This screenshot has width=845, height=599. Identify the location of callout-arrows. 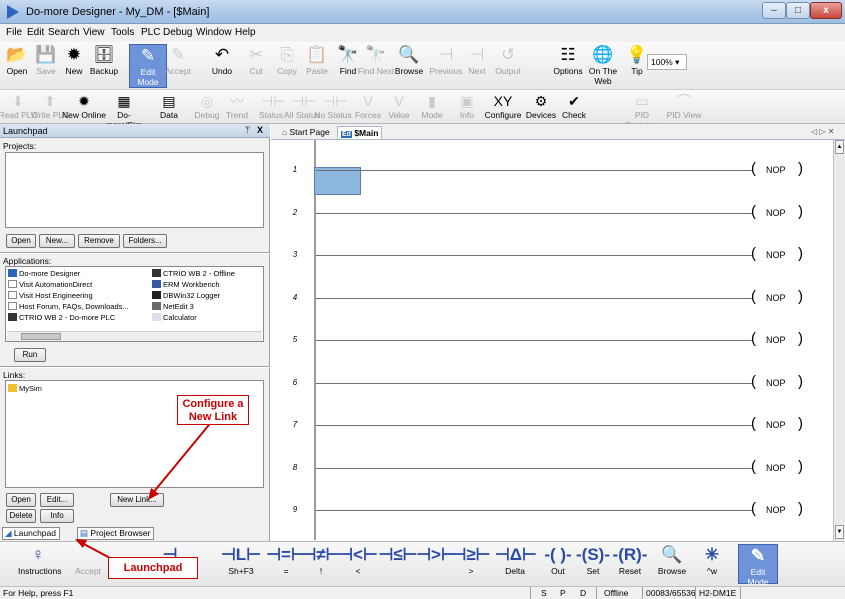
(144, 489).